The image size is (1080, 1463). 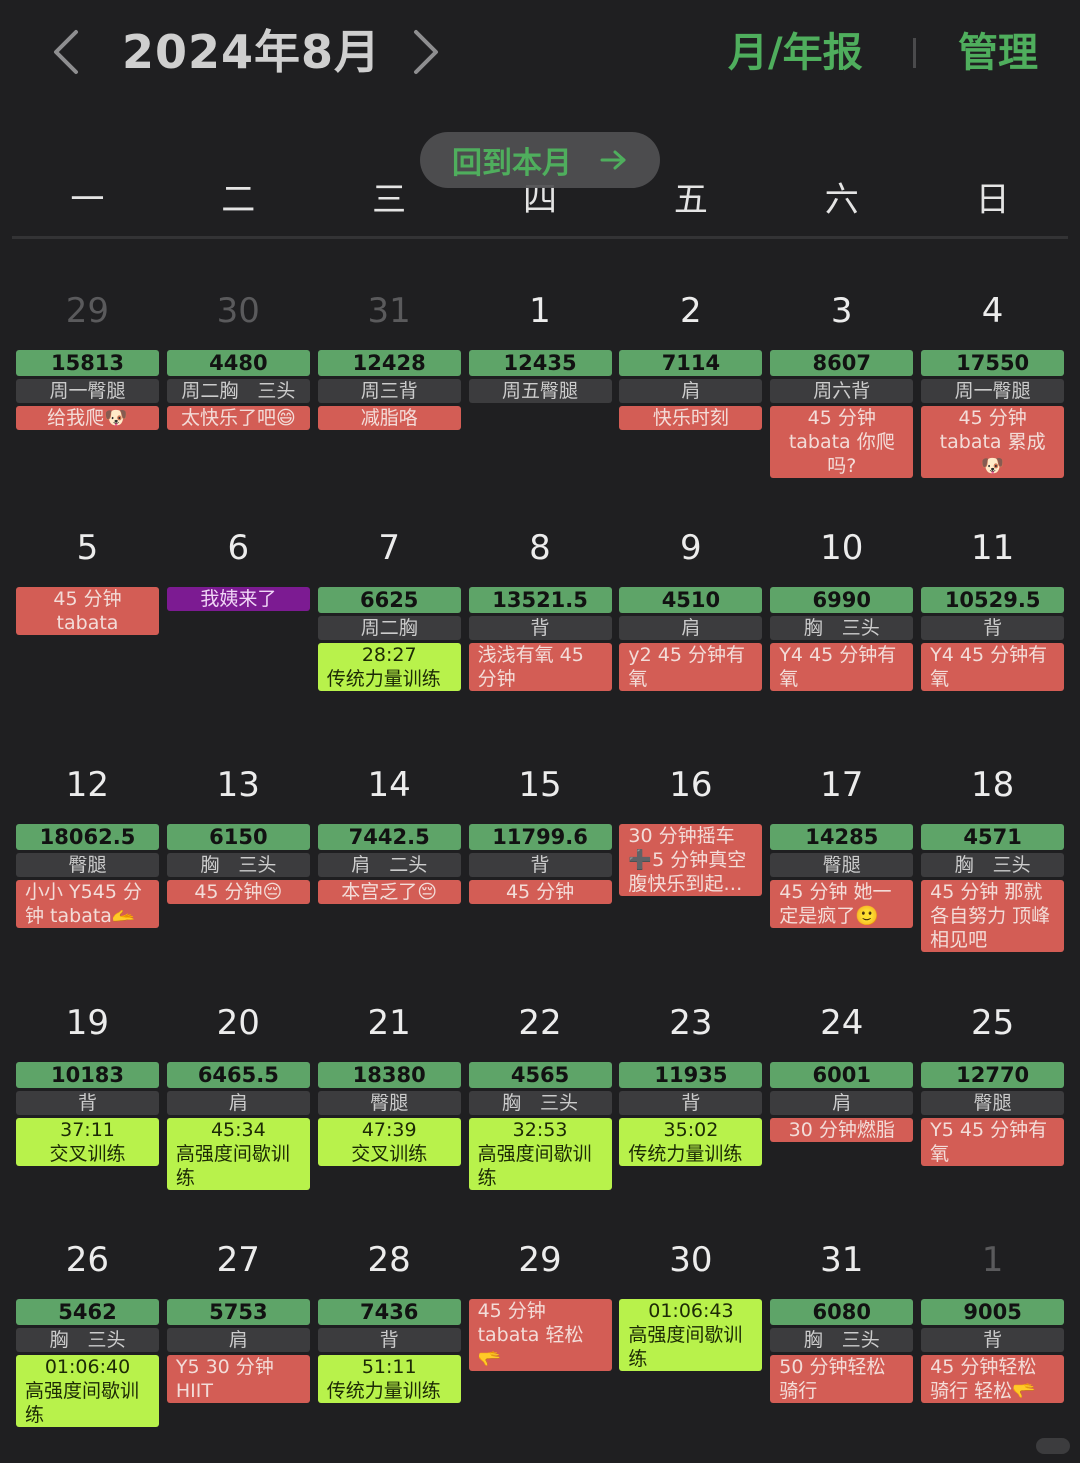 I want to click on day-entries: 12428 周三背 减脂咯, so click(x=389, y=390).